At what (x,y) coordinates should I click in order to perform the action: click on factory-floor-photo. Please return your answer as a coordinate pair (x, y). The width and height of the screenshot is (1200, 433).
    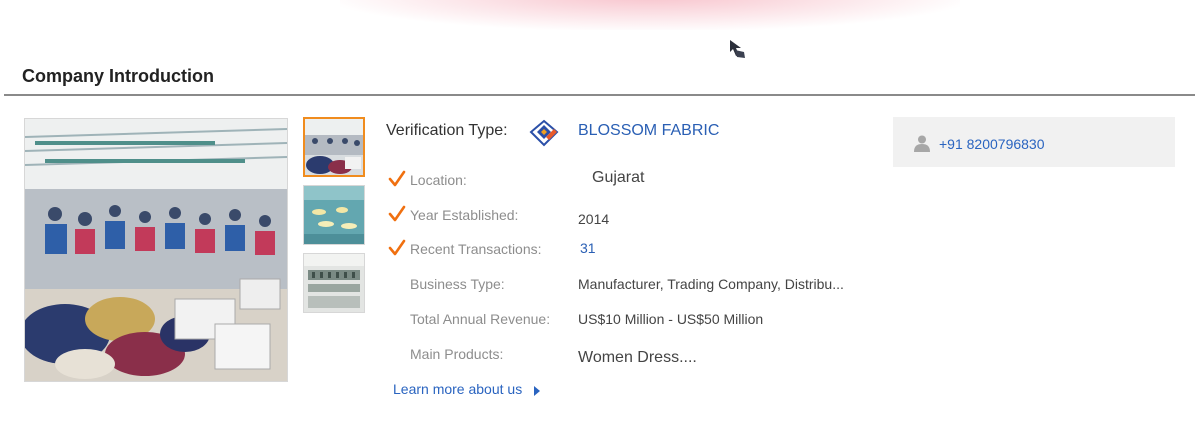
    Looking at the image, I should click on (156, 250).